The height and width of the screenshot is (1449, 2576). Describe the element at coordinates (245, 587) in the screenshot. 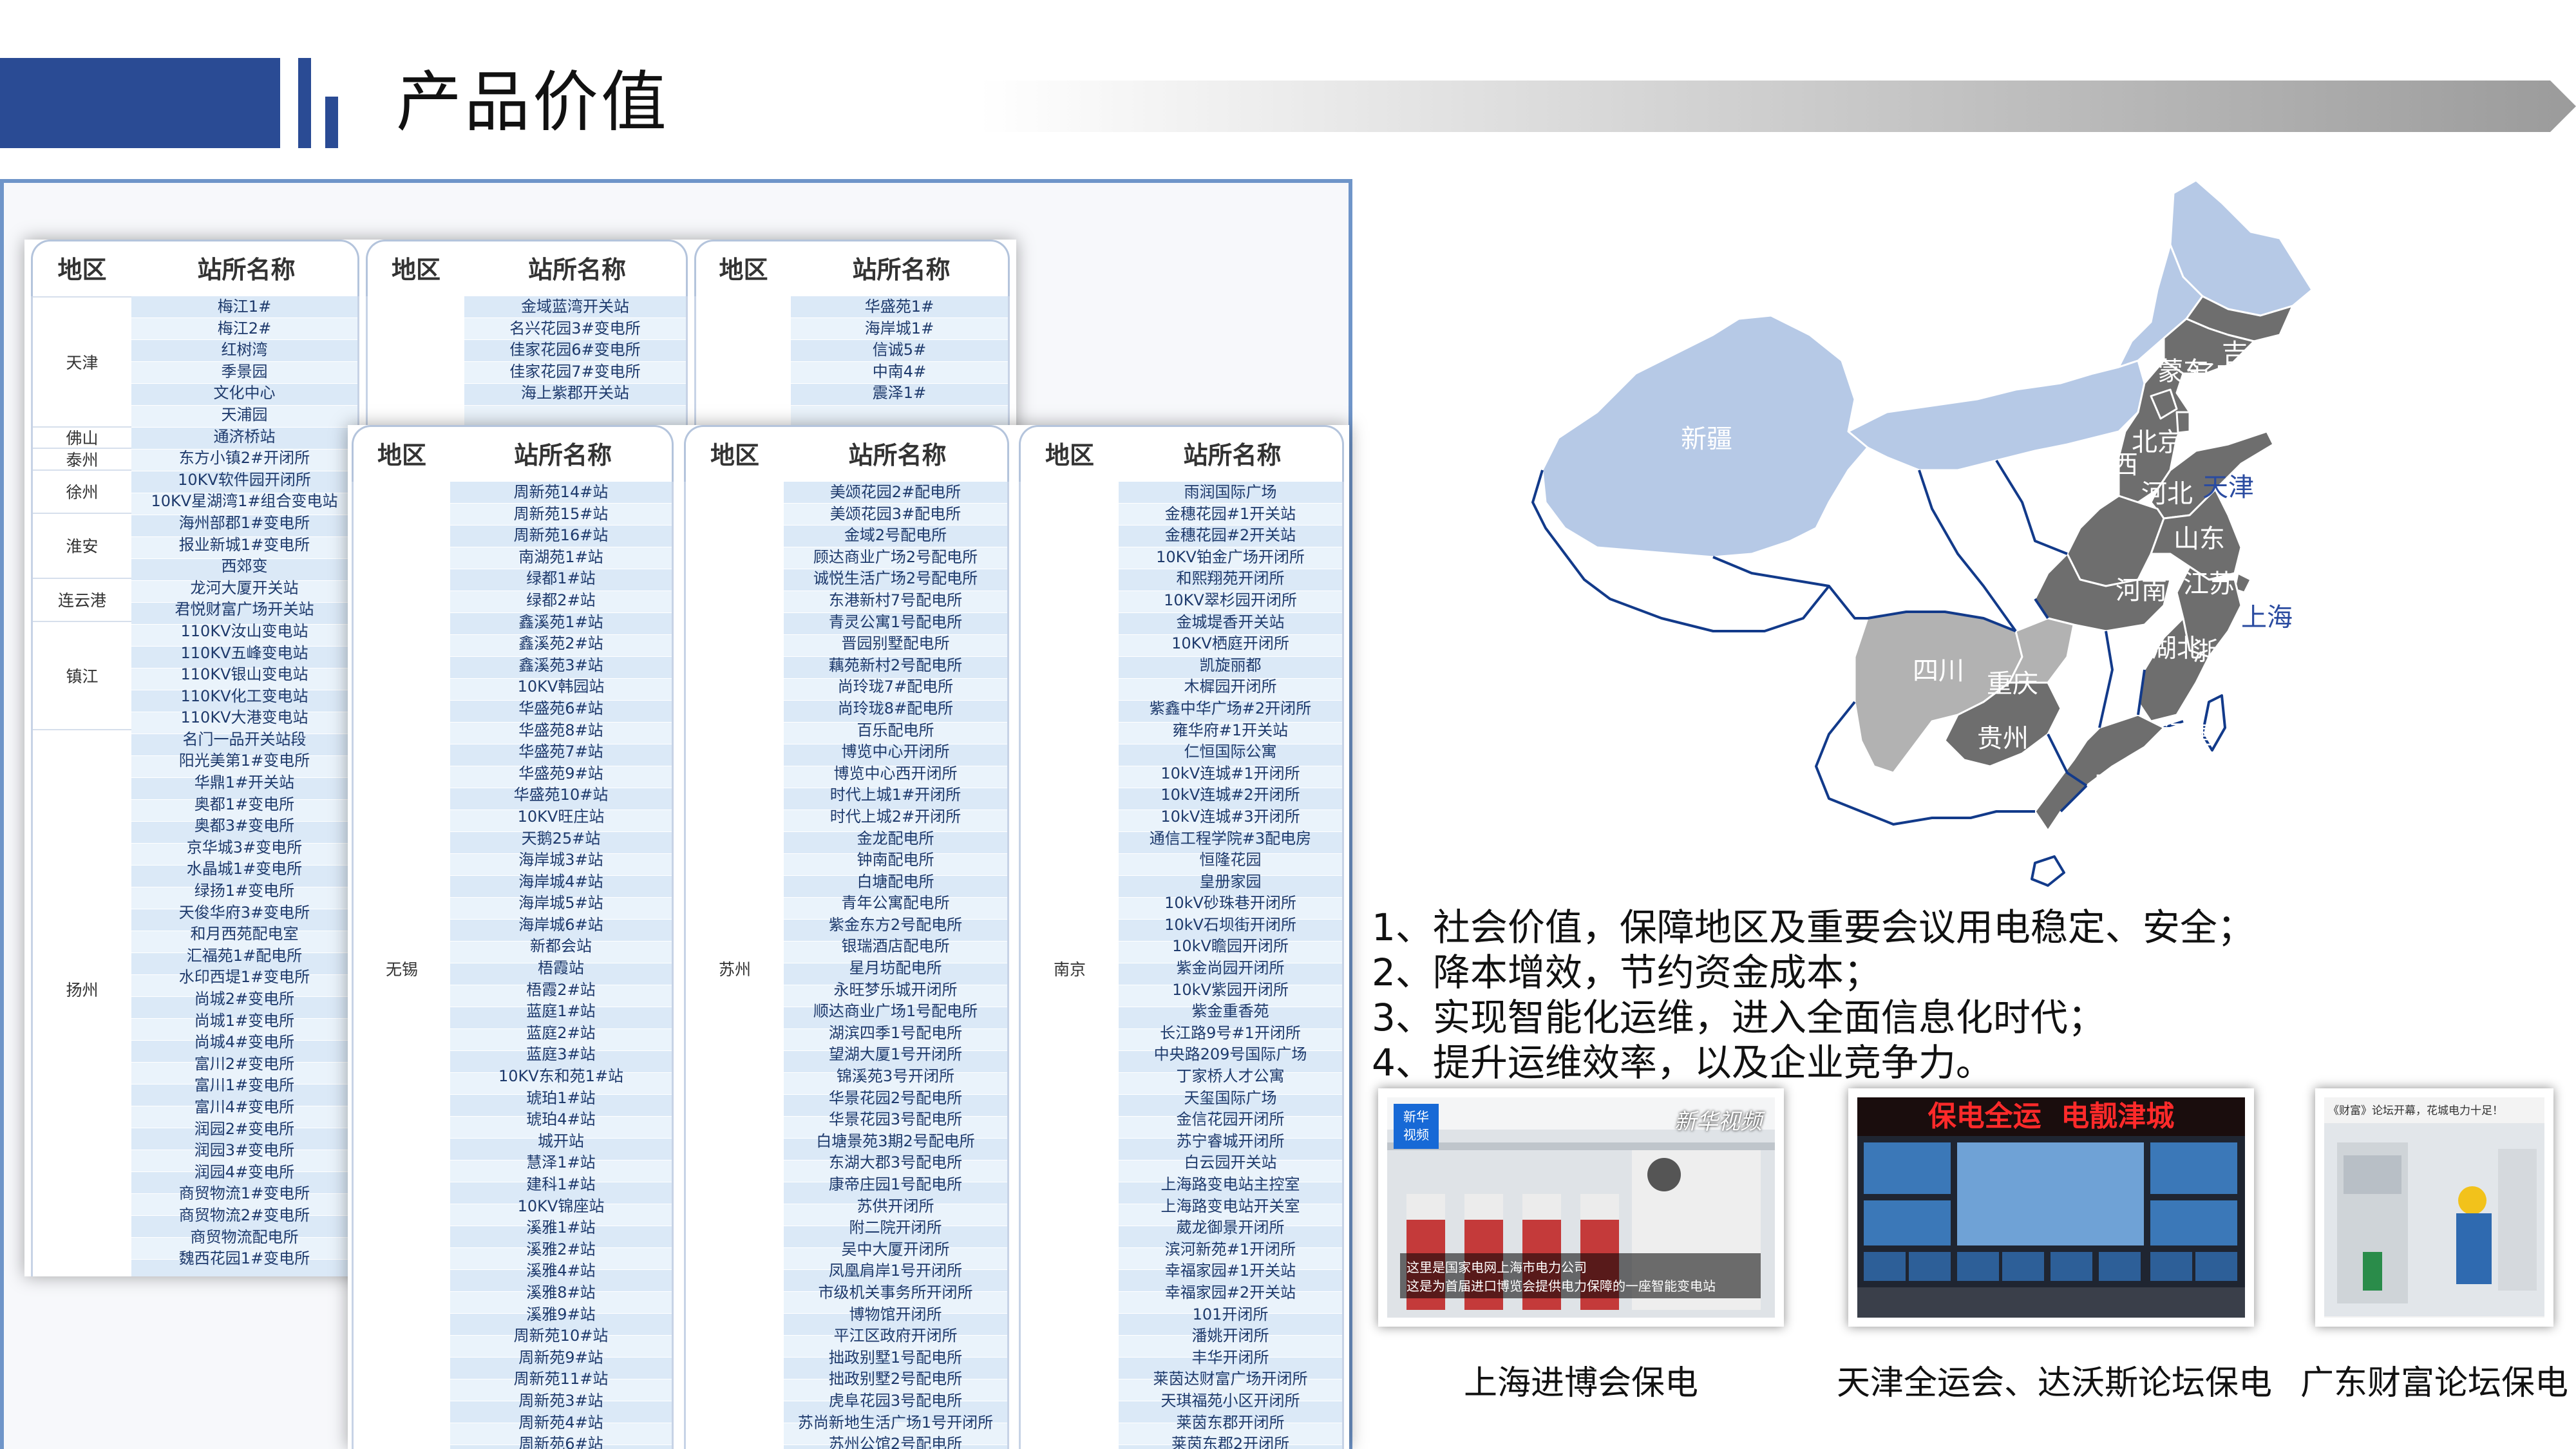

I see `station-name-cell: 龙河大厦开关站` at that location.